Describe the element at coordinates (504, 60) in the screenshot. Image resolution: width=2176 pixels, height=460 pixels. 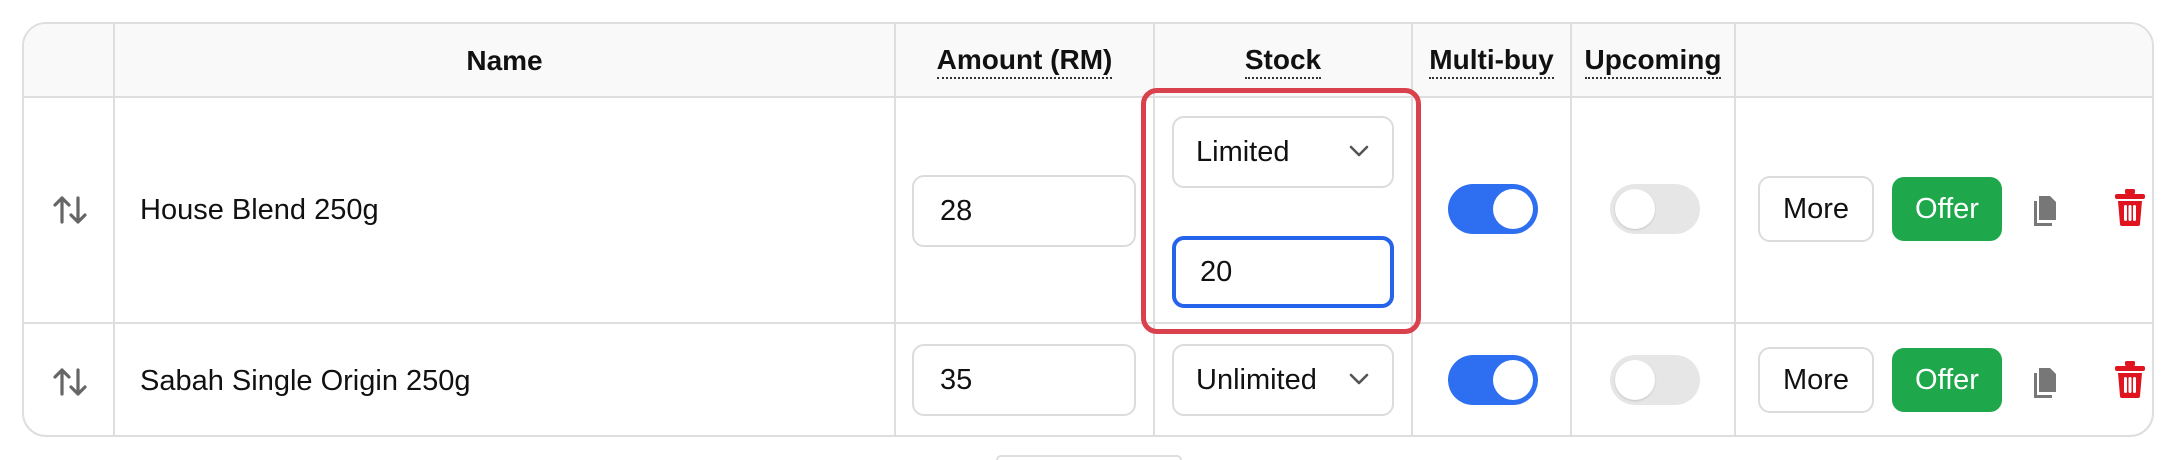
I see `column-header-name: Name` at that location.